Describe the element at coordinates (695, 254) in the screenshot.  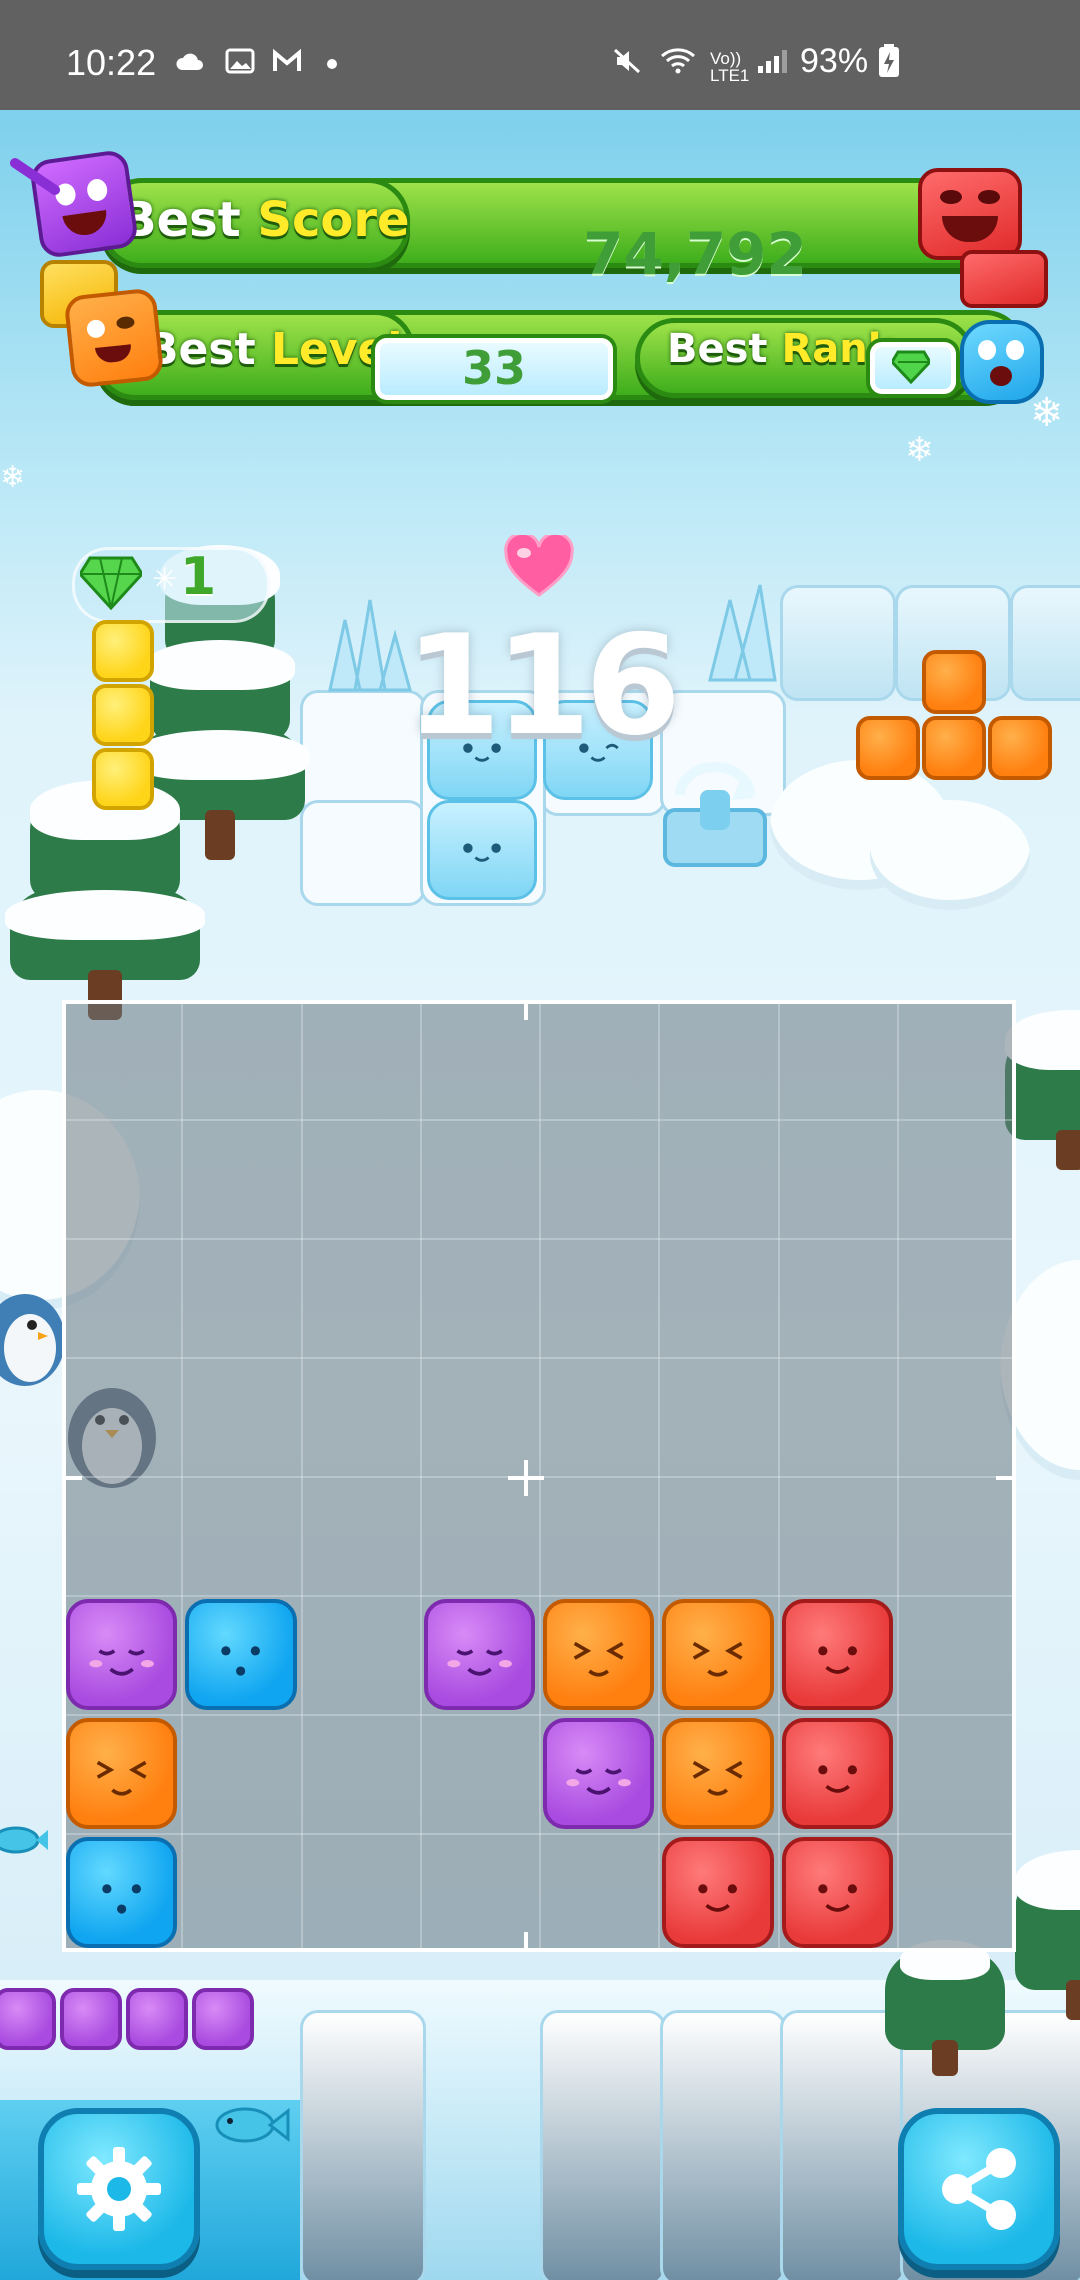
I see `best-score-value: 74,792` at that location.